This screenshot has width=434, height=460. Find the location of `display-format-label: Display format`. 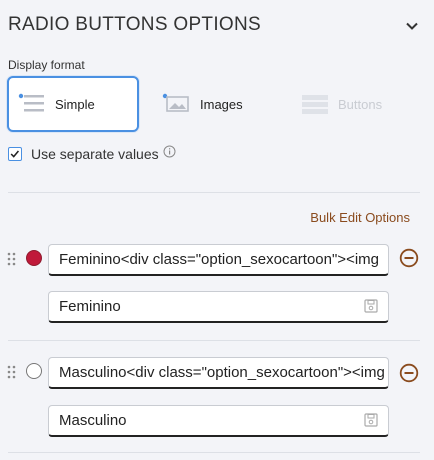

display-format-label: Display format is located at coordinates (46, 65).